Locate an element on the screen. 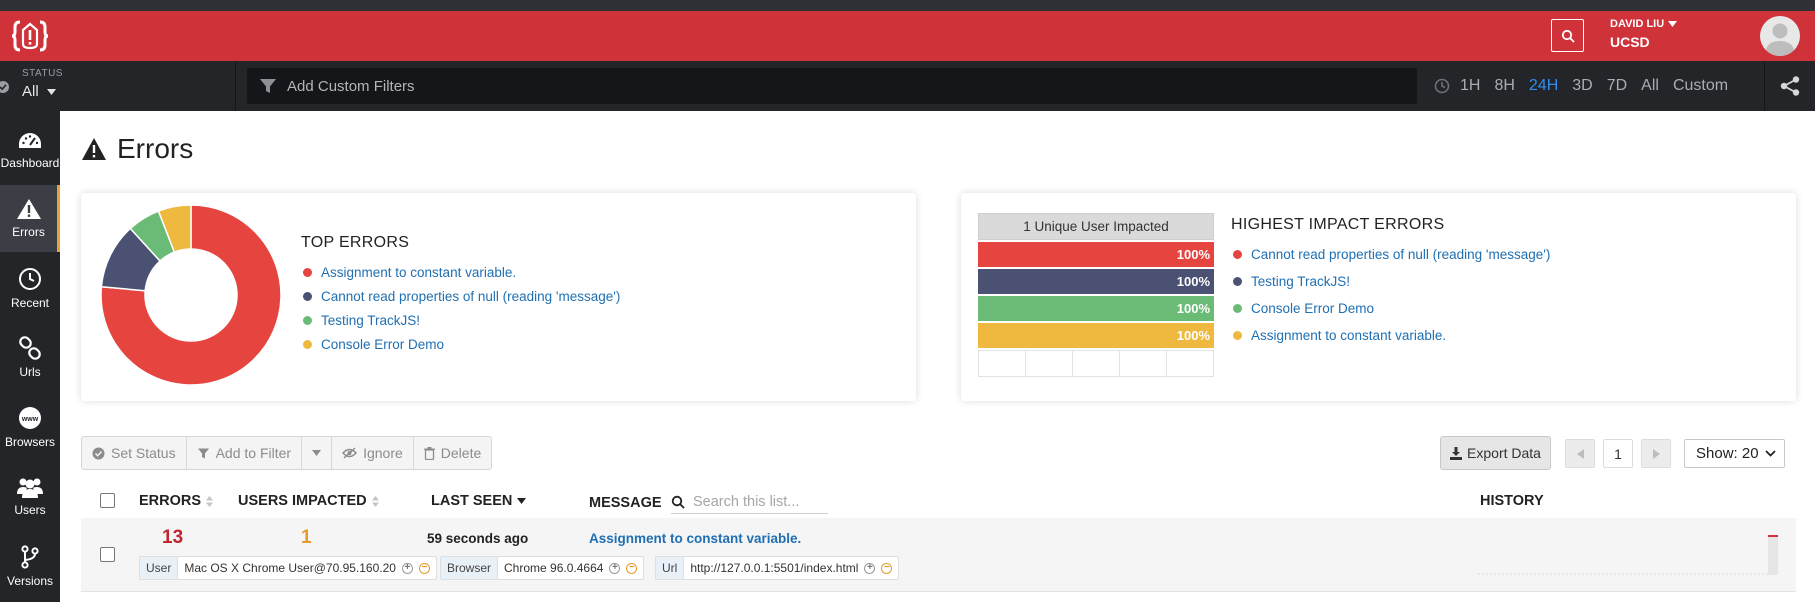  delete-button: Delete is located at coordinates (452, 453).